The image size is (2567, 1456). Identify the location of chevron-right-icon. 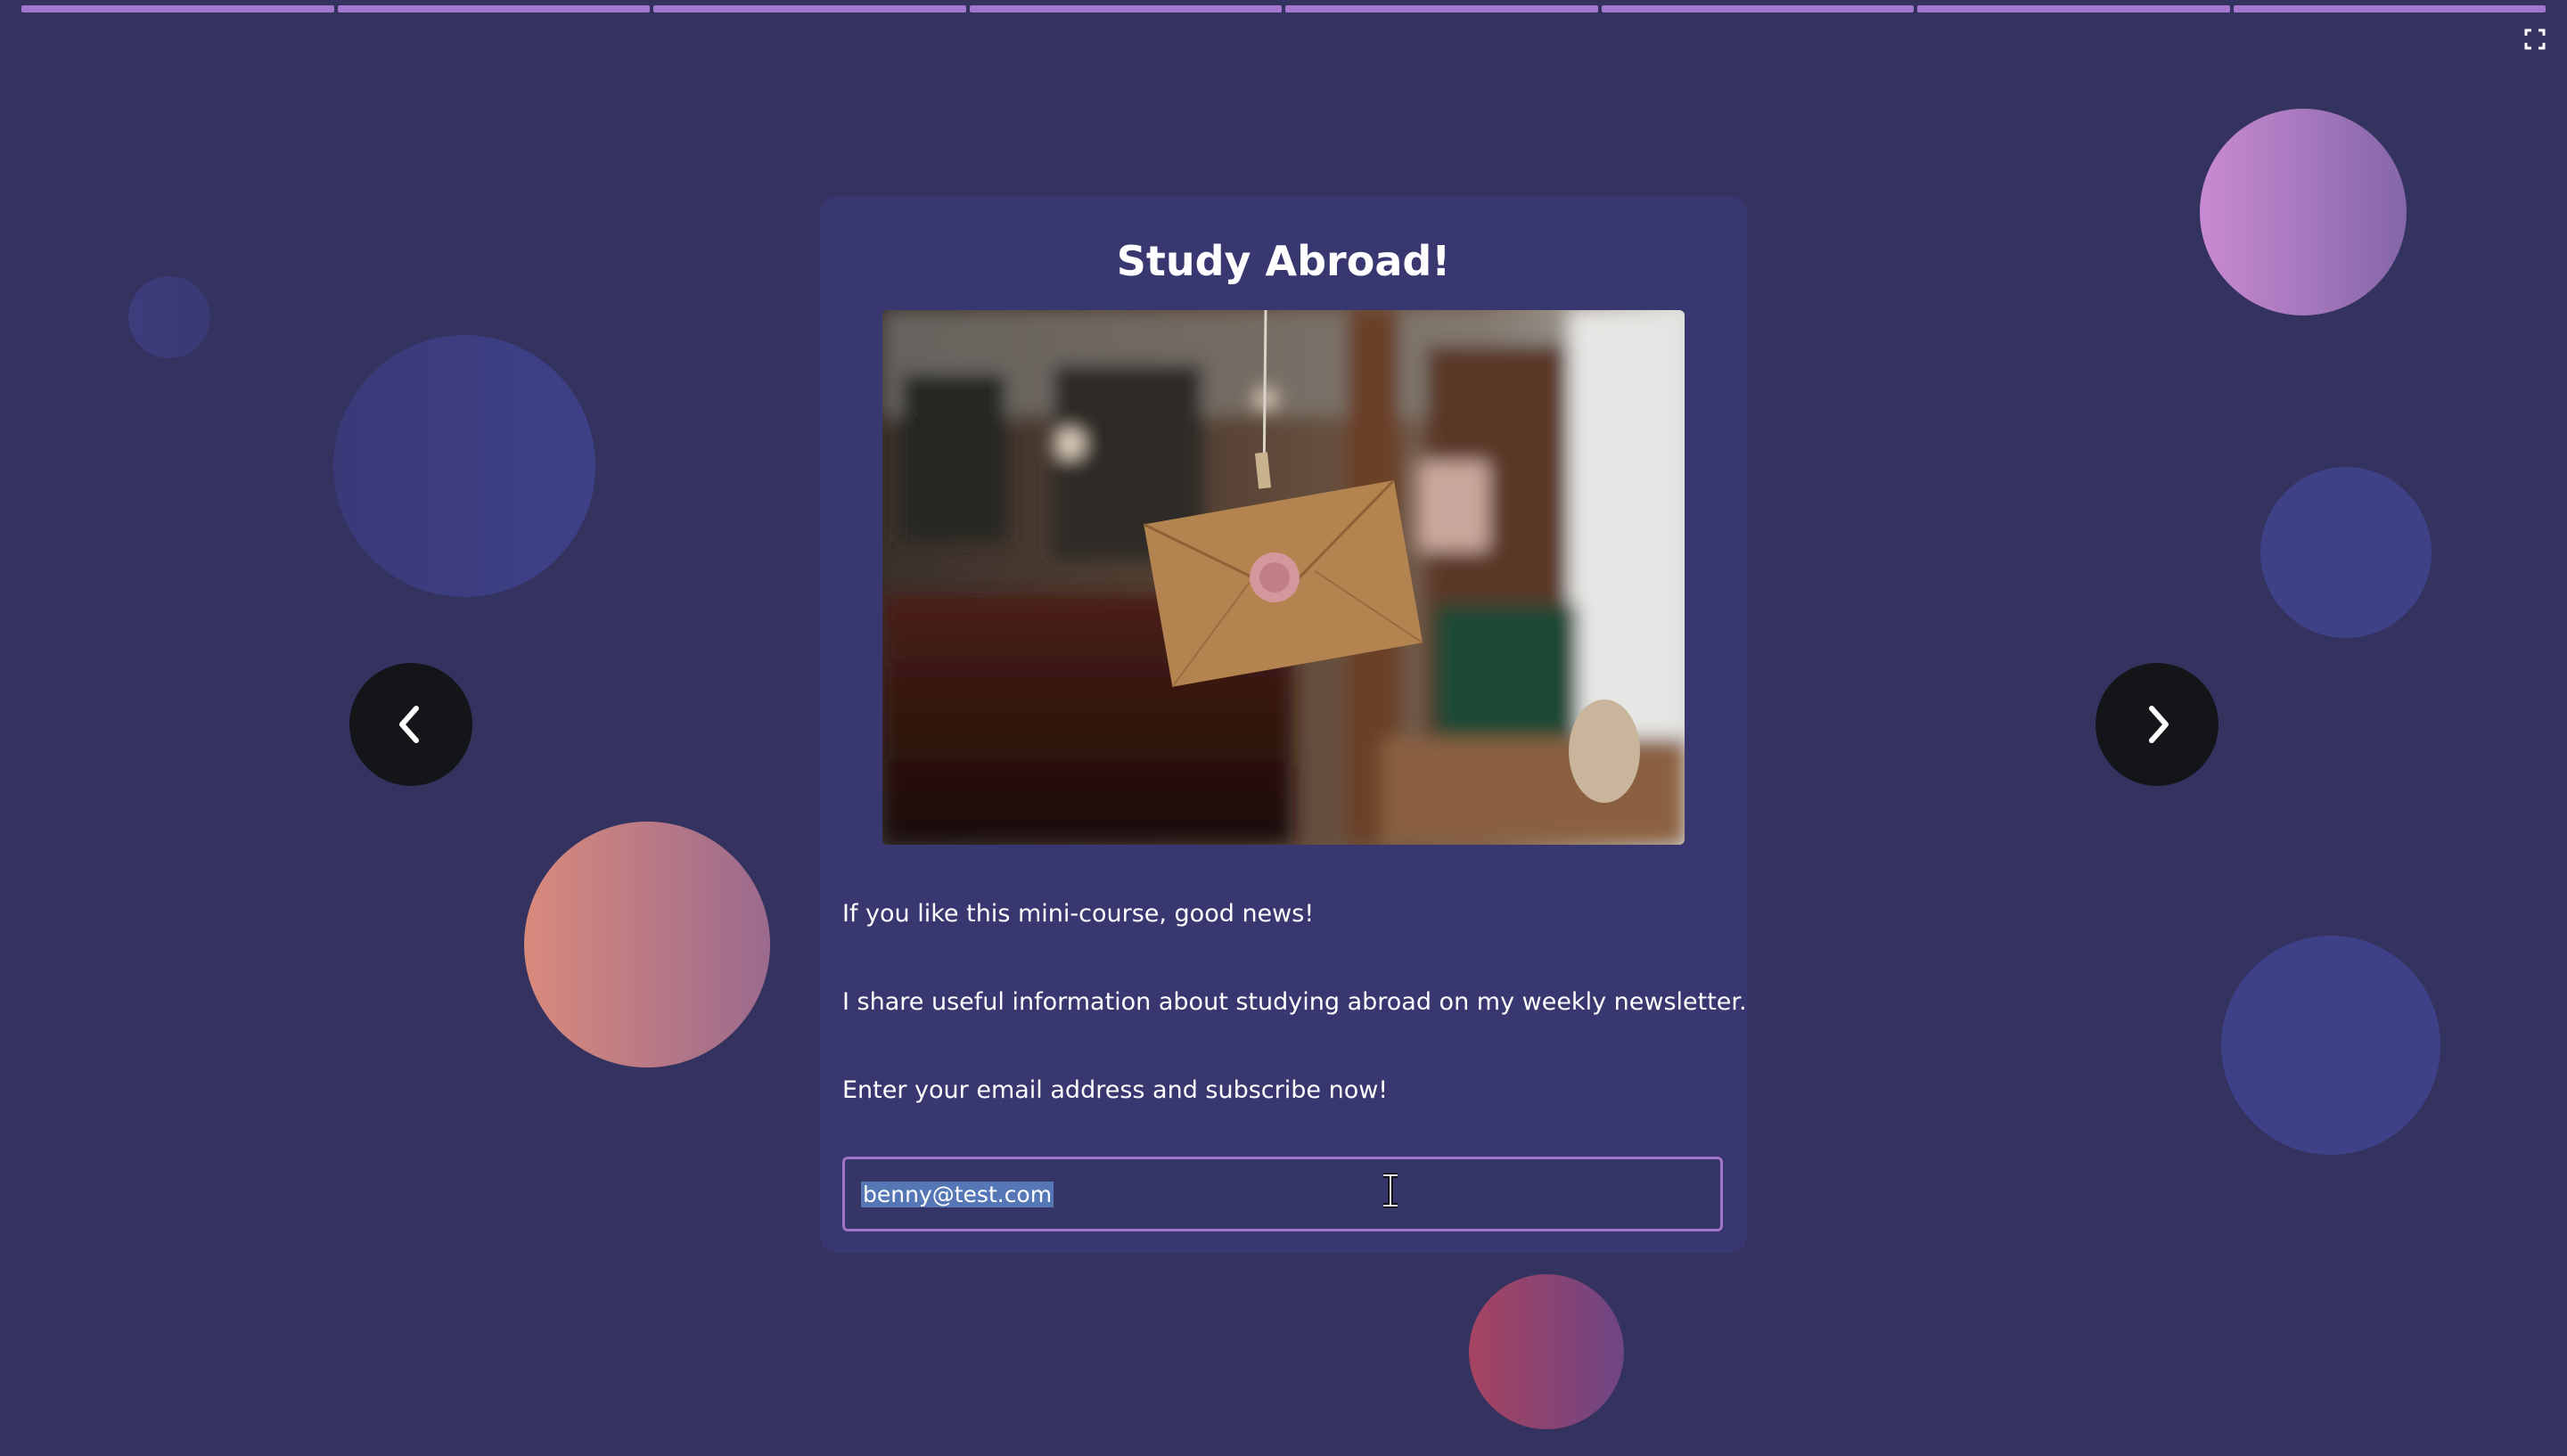
(2159, 724).